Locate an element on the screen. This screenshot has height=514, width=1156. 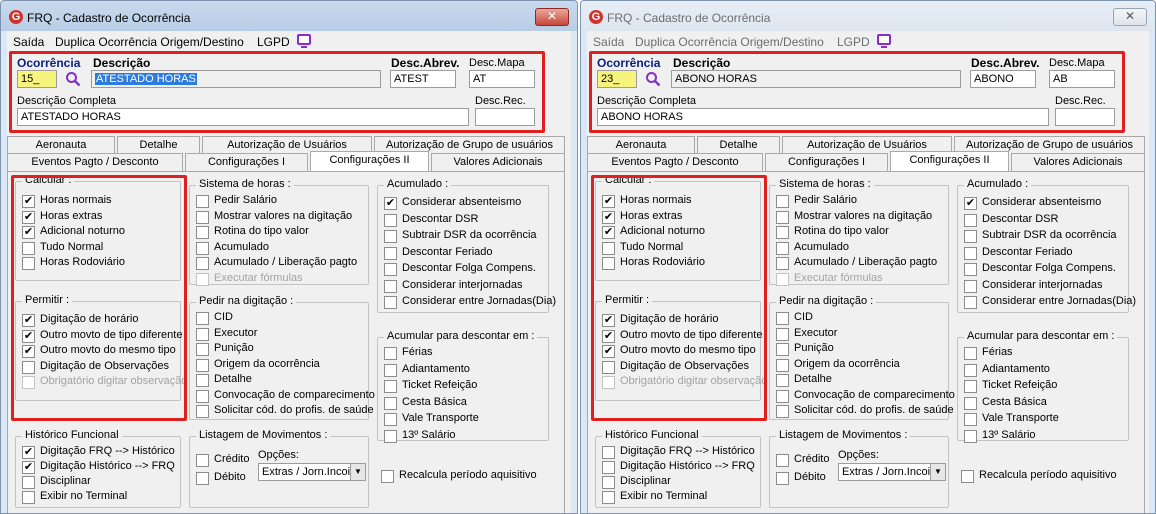
monitor-icon is located at coordinates (304, 41).